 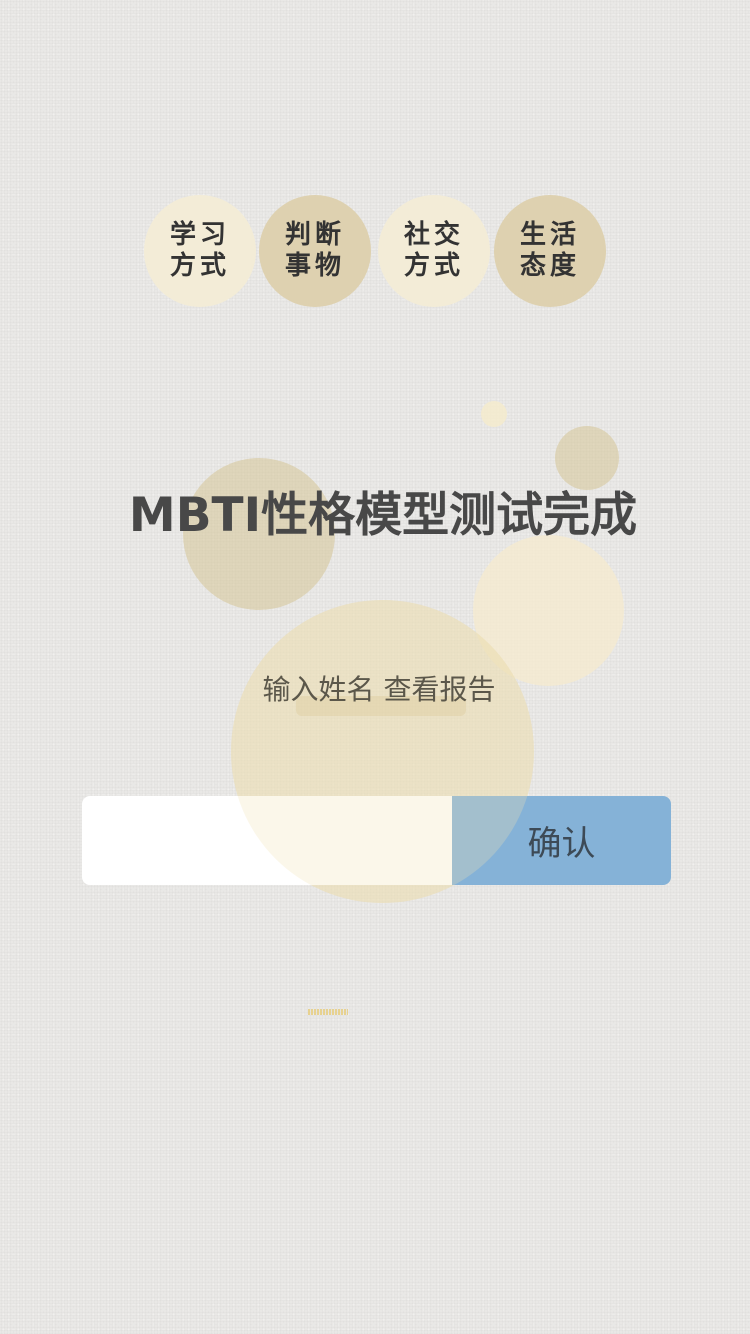 What do you see at coordinates (379, 689) in the screenshot?
I see `subtitle: 输入姓名 查看报告` at bounding box center [379, 689].